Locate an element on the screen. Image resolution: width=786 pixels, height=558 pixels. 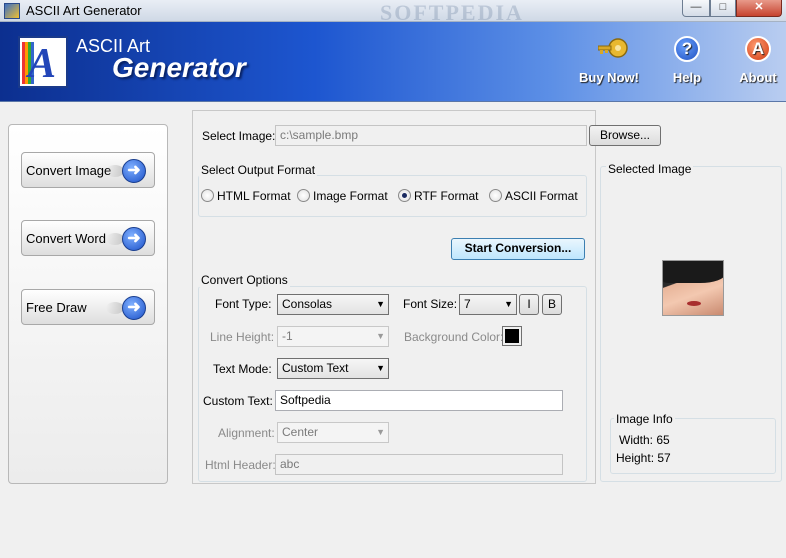
font-type-value: Consolas is located at coordinates (307, 304).